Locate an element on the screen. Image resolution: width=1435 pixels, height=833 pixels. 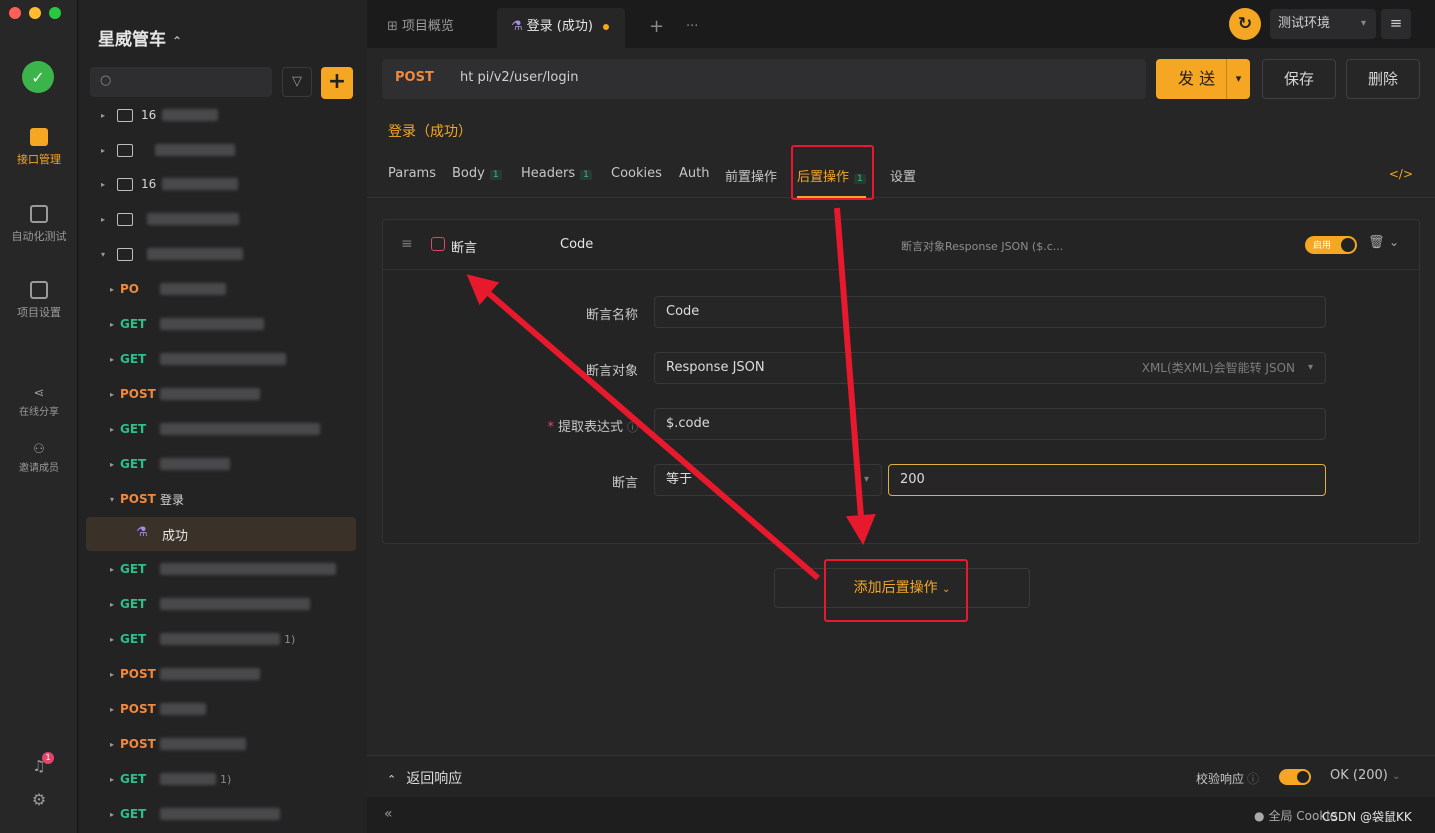
window-controls is located at coordinates (35, 13).